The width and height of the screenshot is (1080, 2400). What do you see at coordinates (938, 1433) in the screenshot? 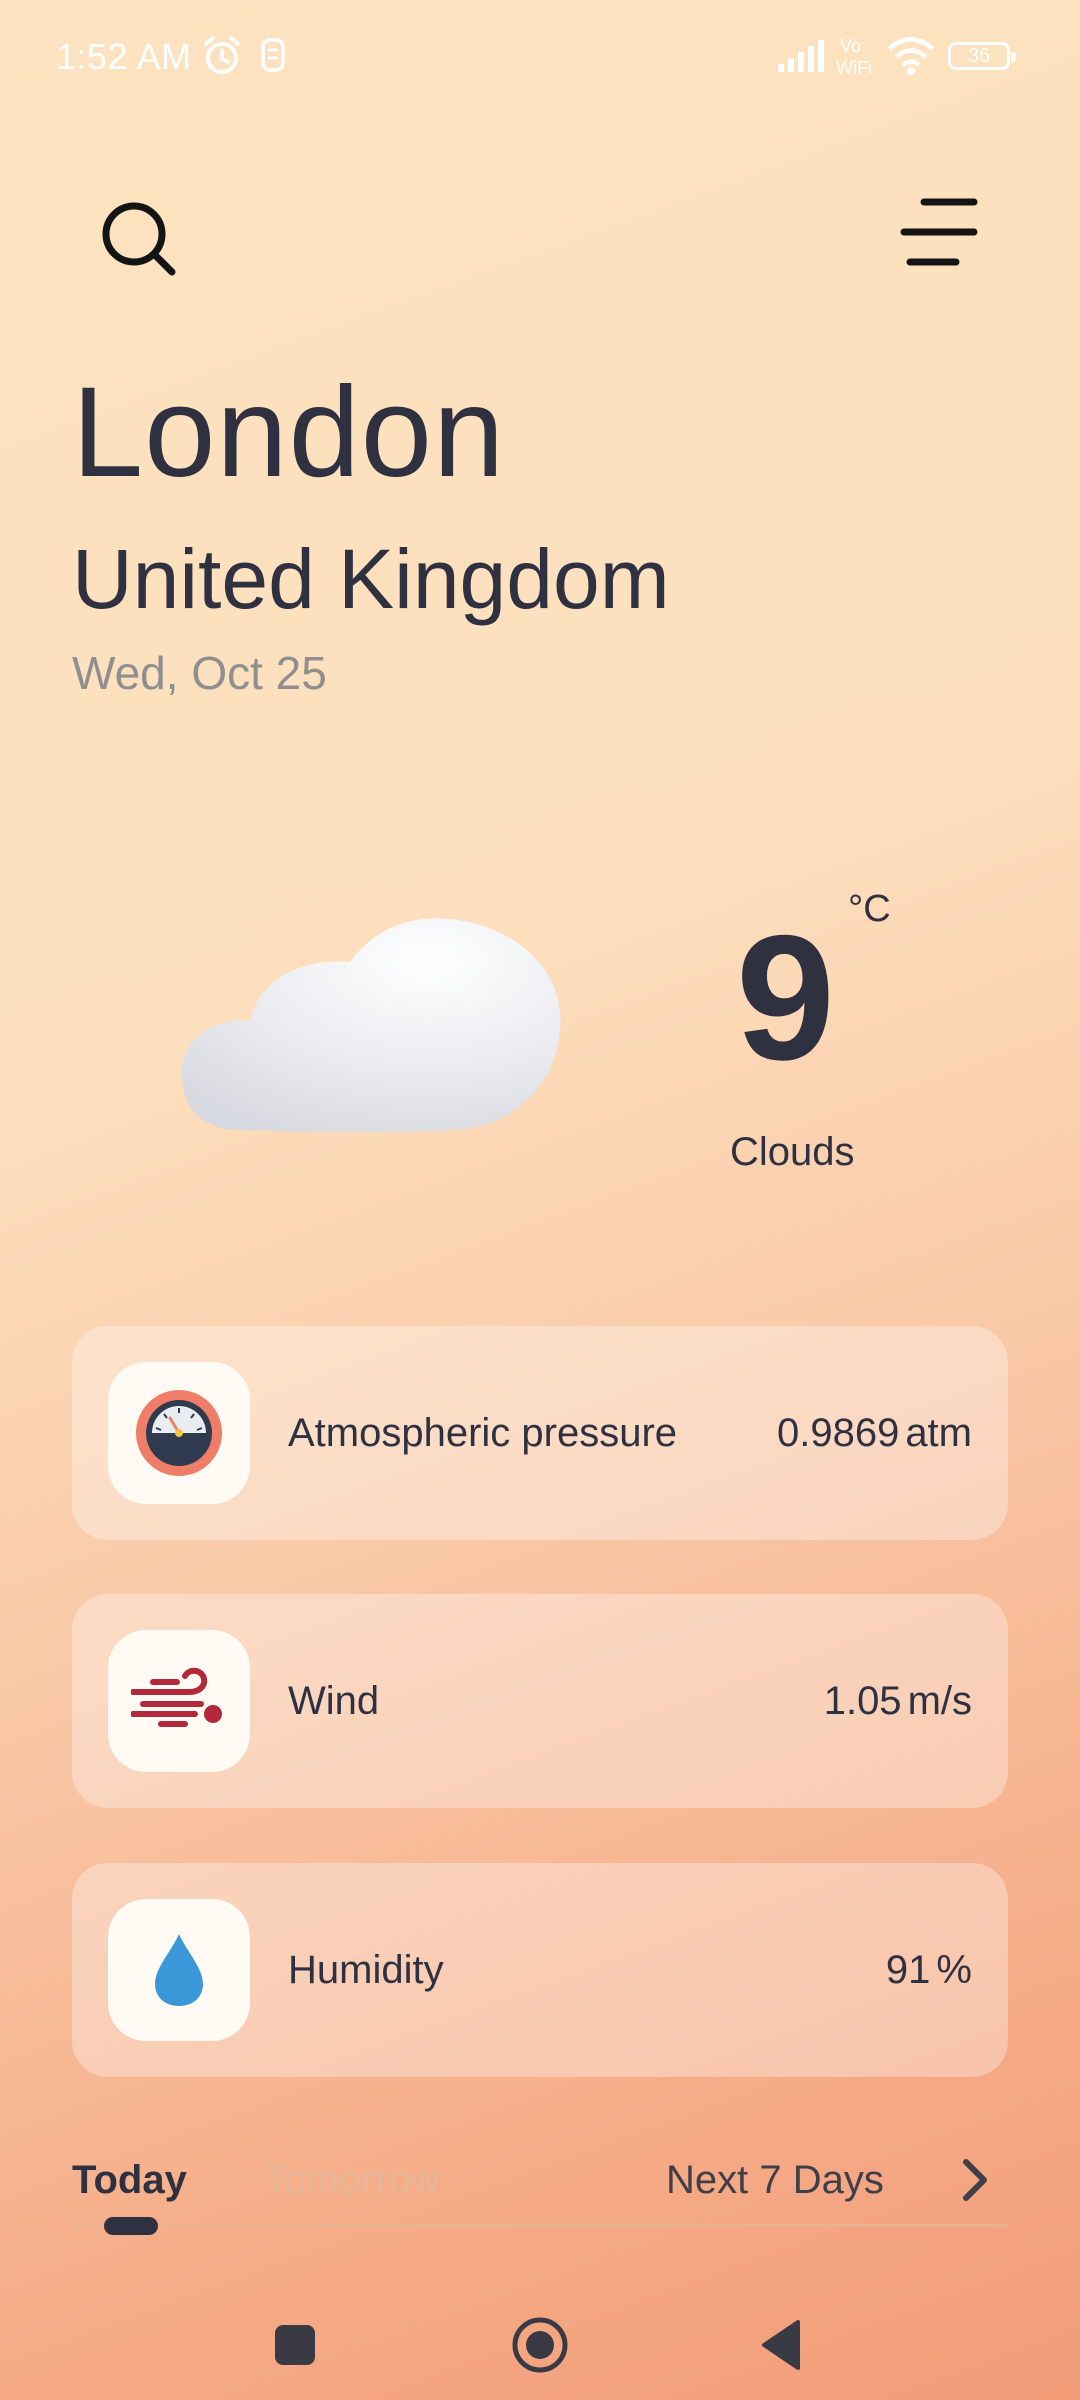
I see `pressure-unit: atm` at bounding box center [938, 1433].